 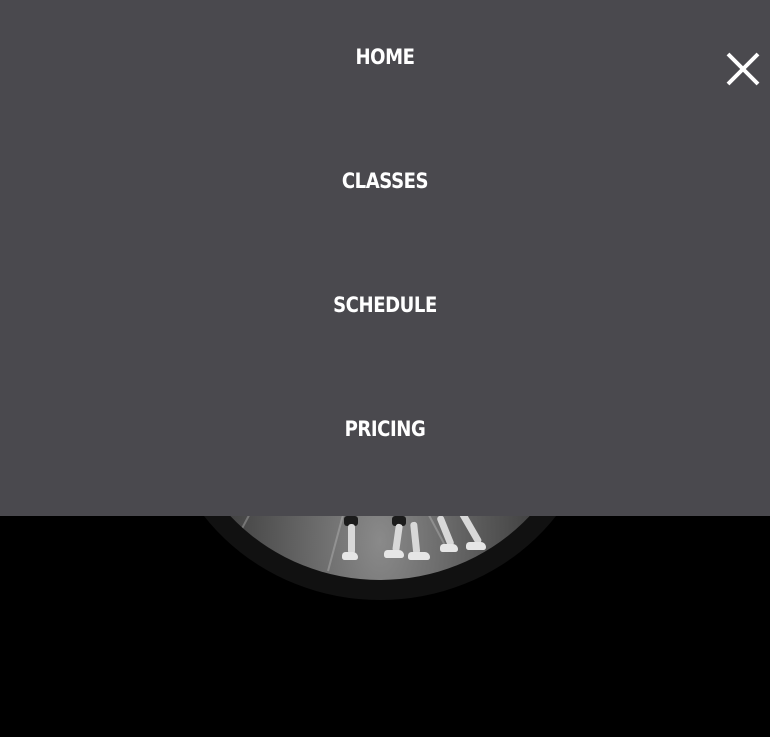 What do you see at coordinates (385, 57) in the screenshot?
I see `nav-item-home: HOME` at bounding box center [385, 57].